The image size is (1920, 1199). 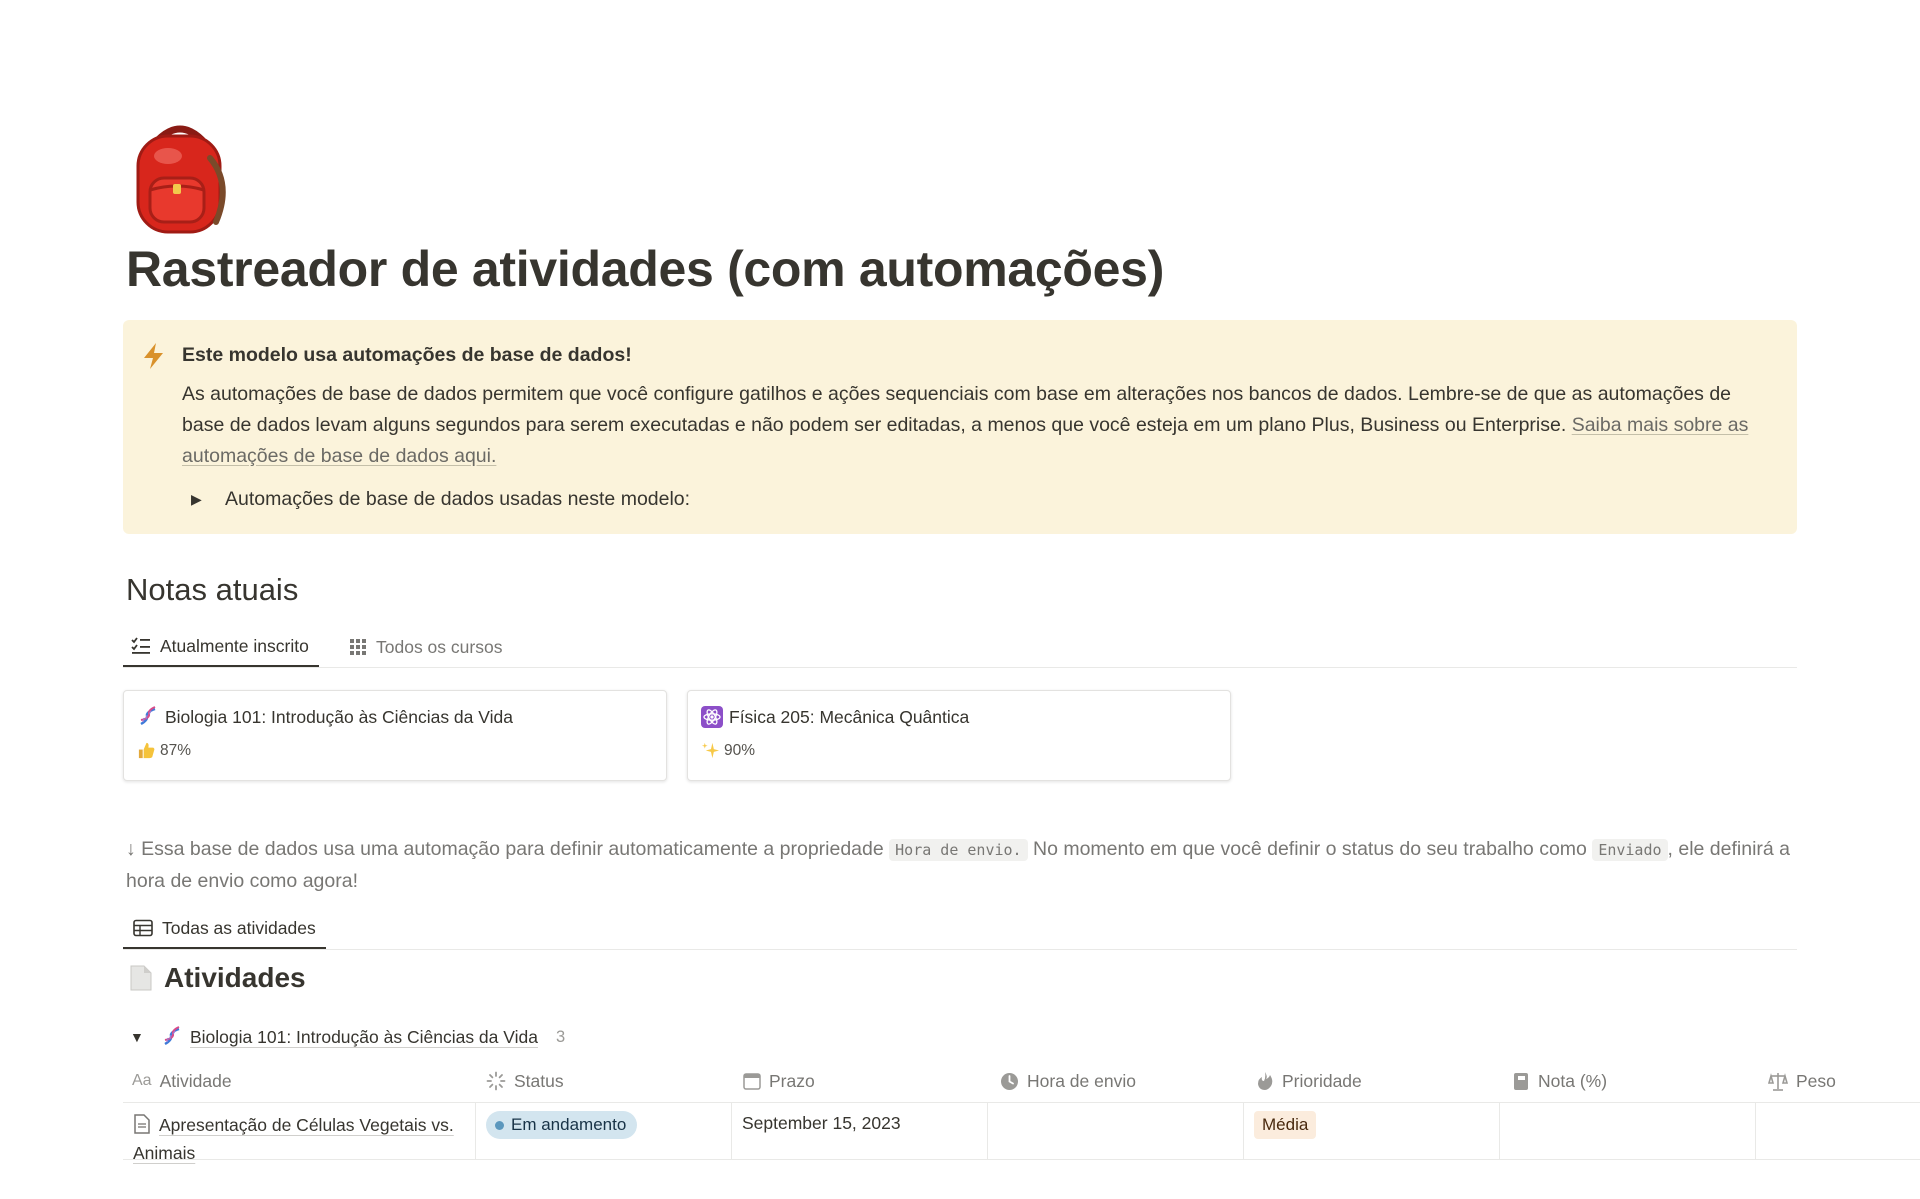 I want to click on tab-label: Atualmente inscrito, so click(x=234, y=645).